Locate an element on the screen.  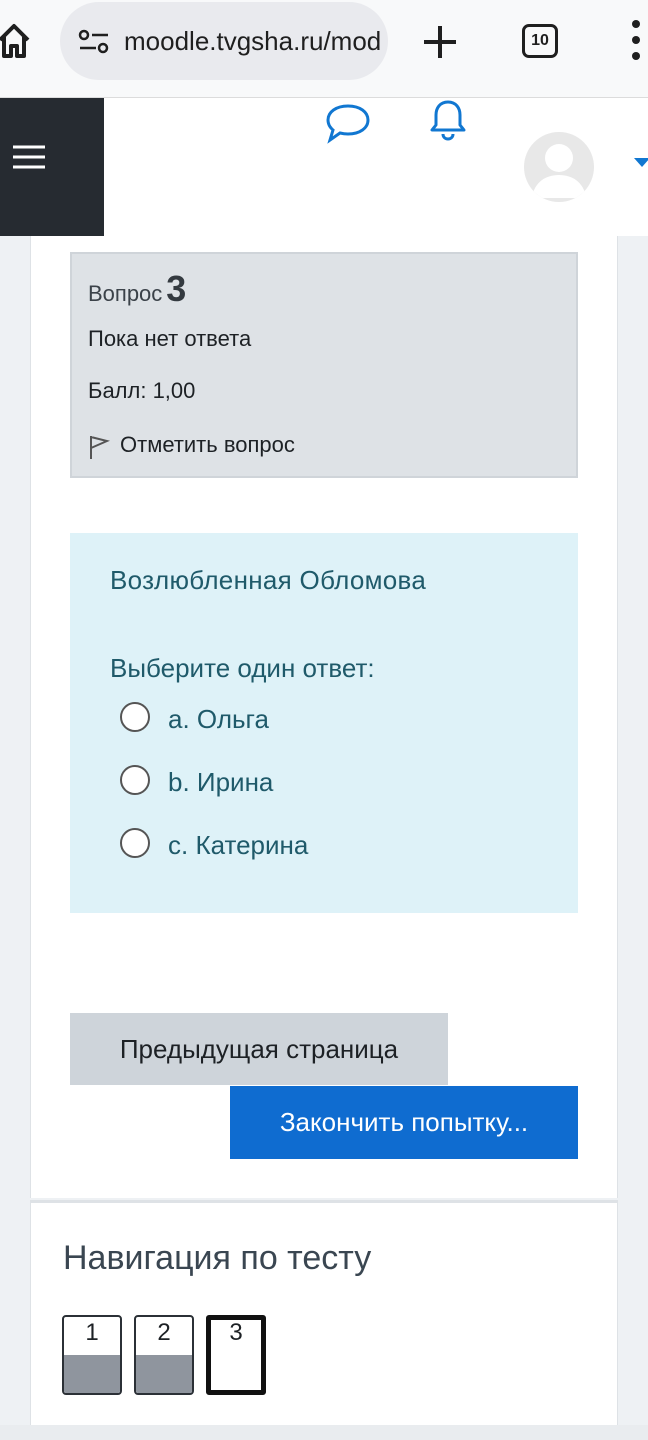
address-bar: moodle.tvgsha.ru/mod/quiz/attempt.php is located at coordinates (224, 41).